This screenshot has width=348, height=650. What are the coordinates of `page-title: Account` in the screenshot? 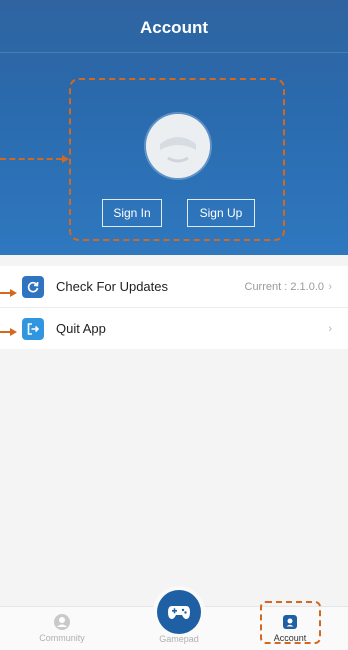 It's located at (174, 27).